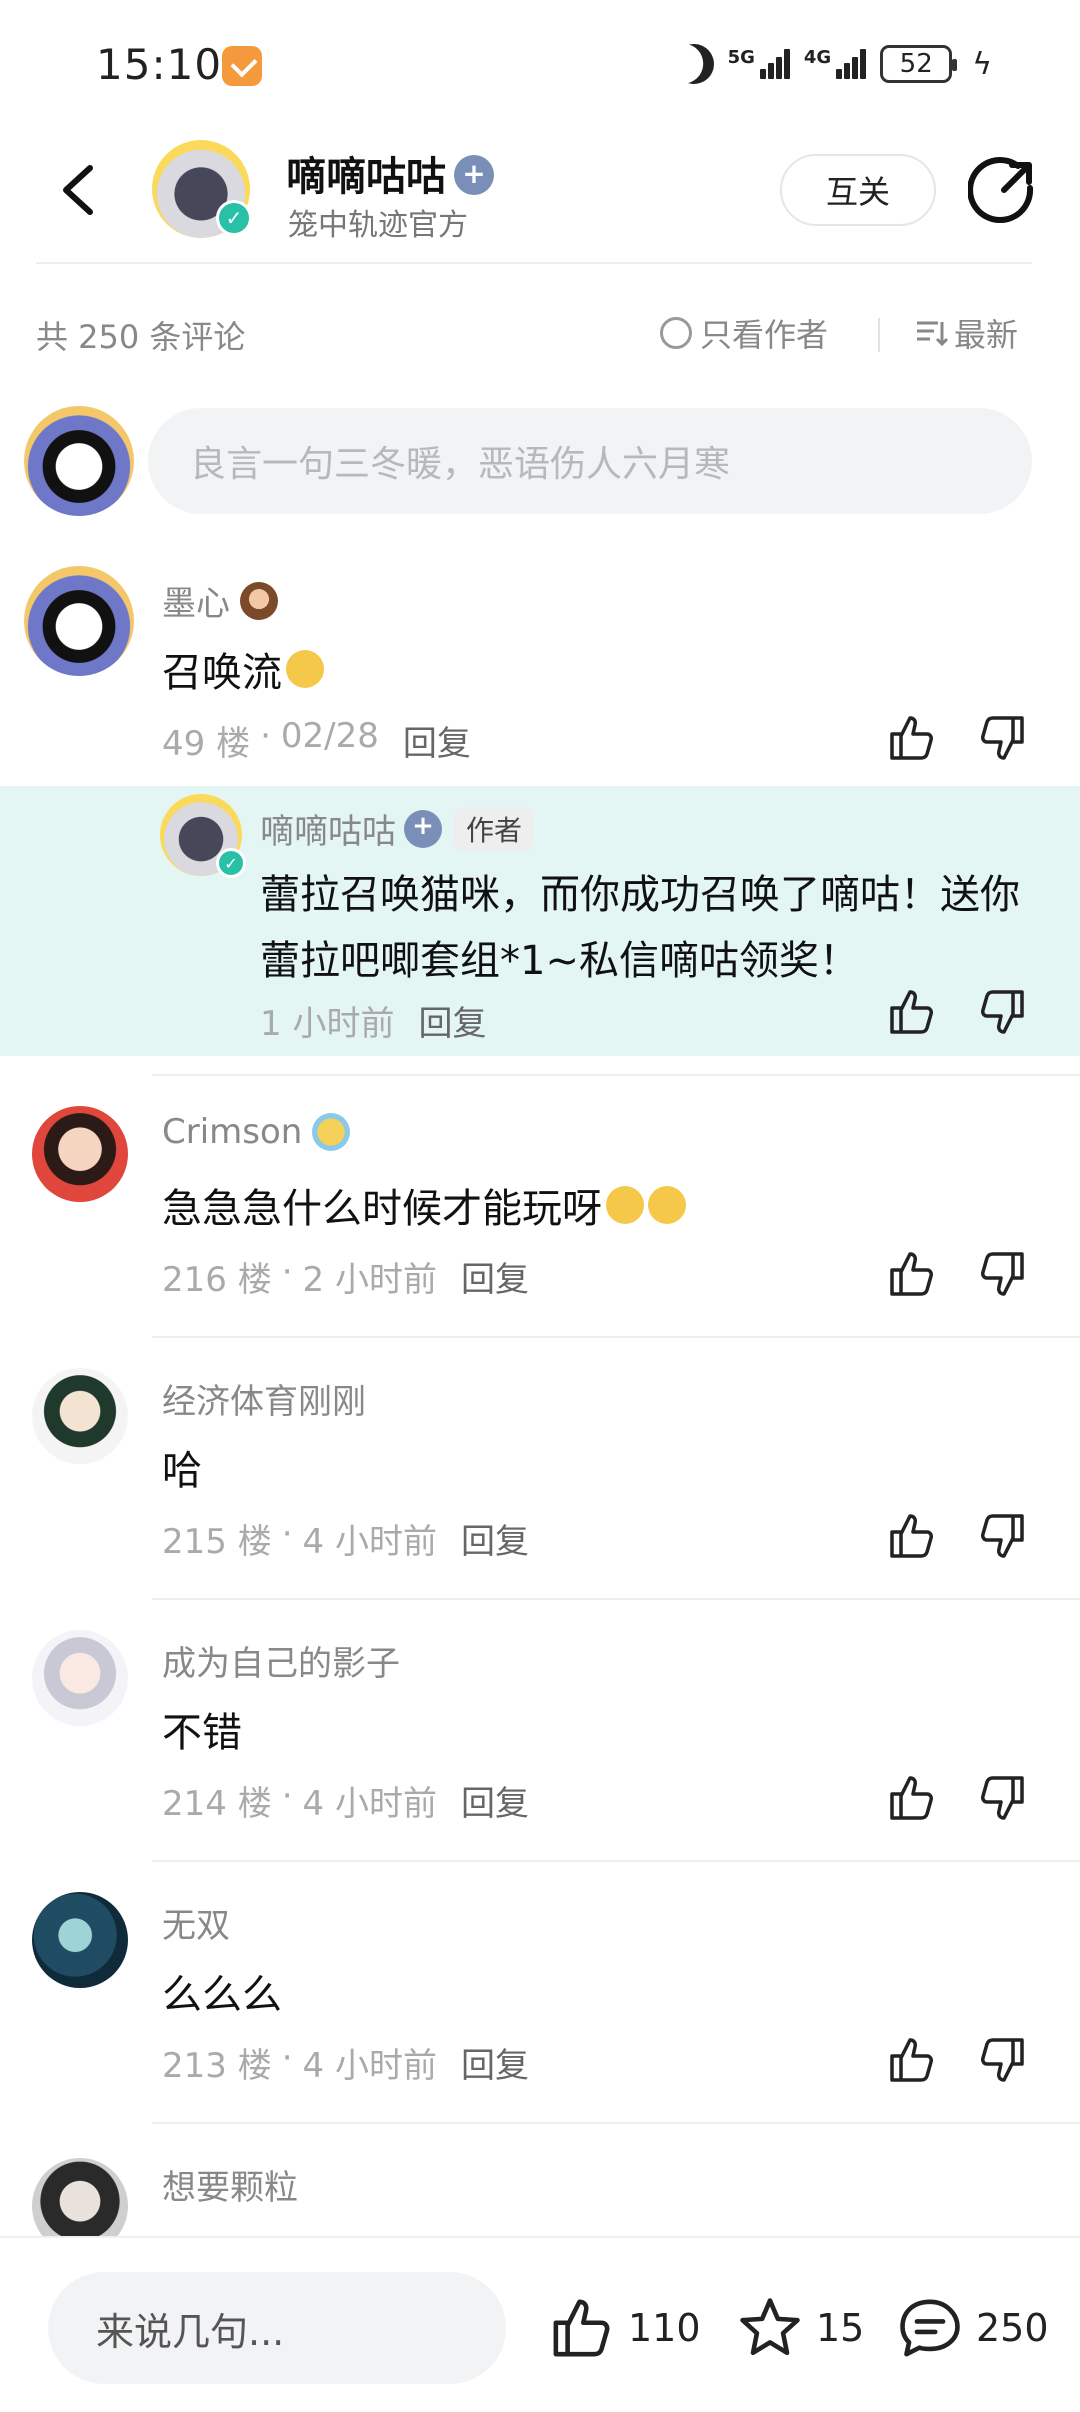 The width and height of the screenshot is (1080, 2412). What do you see at coordinates (202, 189) in the screenshot?
I see `account-avatar: ✓` at bounding box center [202, 189].